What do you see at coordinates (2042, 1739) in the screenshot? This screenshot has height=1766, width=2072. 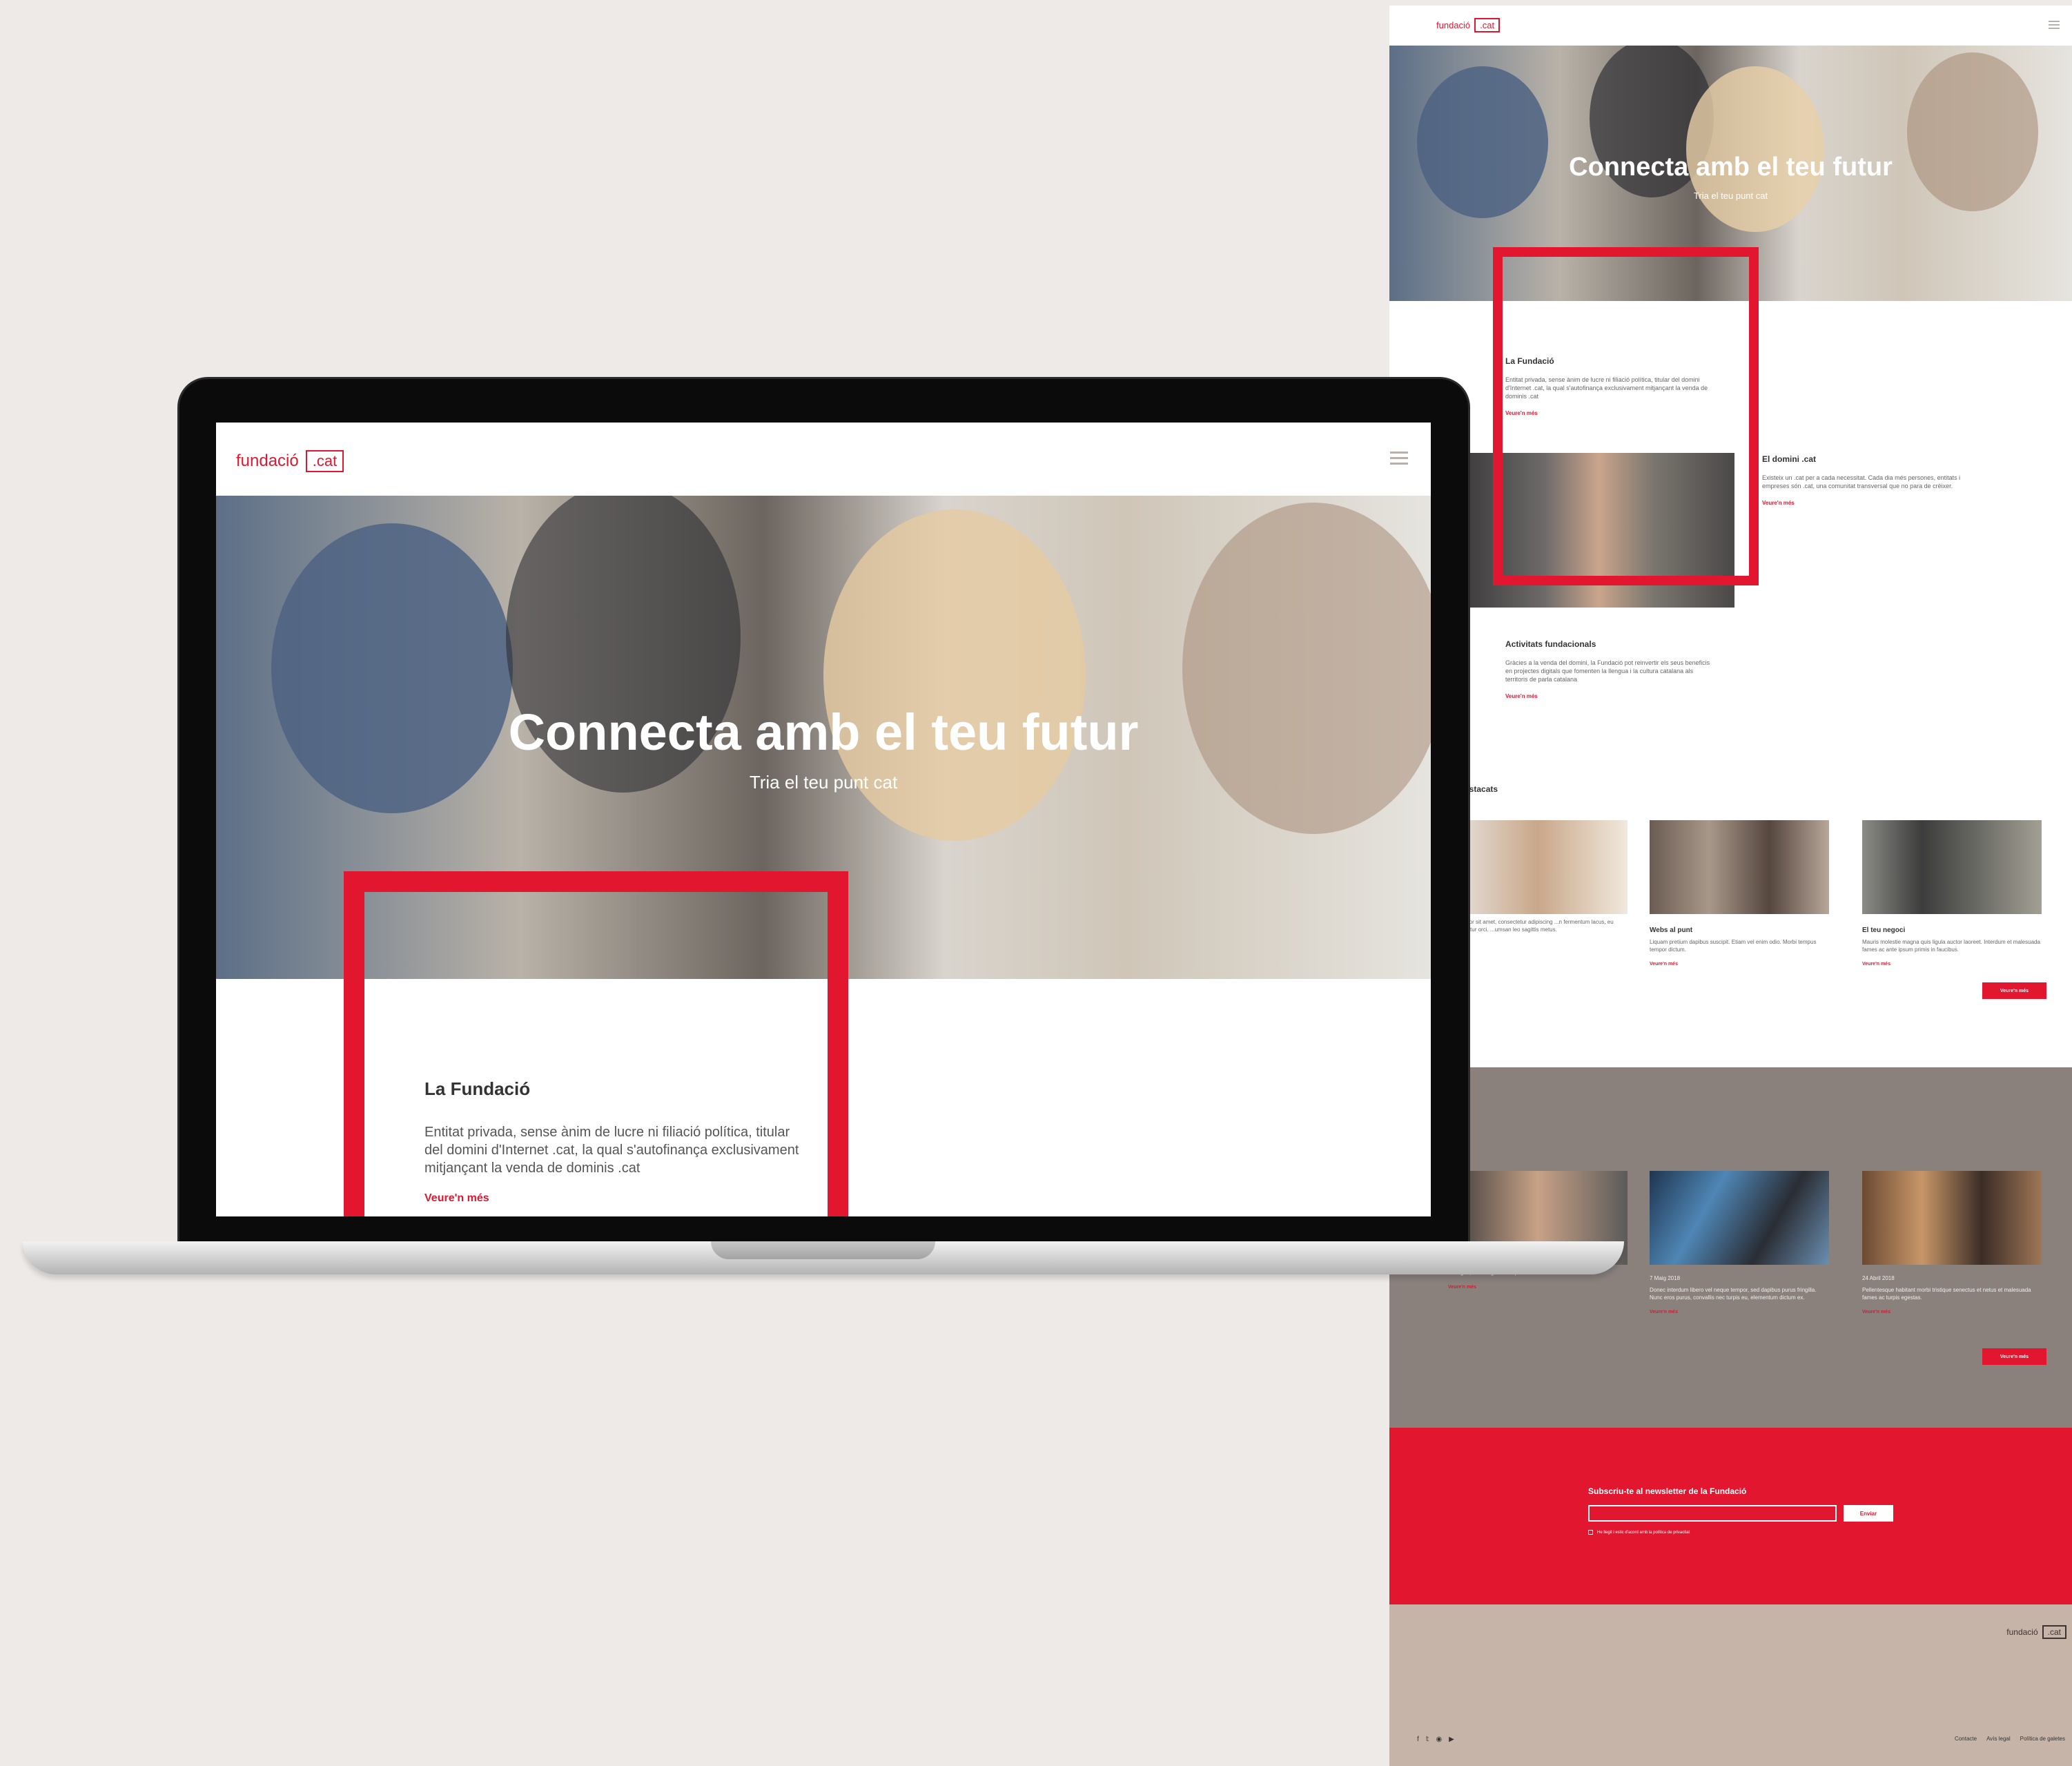 I see `footer-link-cookies: Política de galetes` at bounding box center [2042, 1739].